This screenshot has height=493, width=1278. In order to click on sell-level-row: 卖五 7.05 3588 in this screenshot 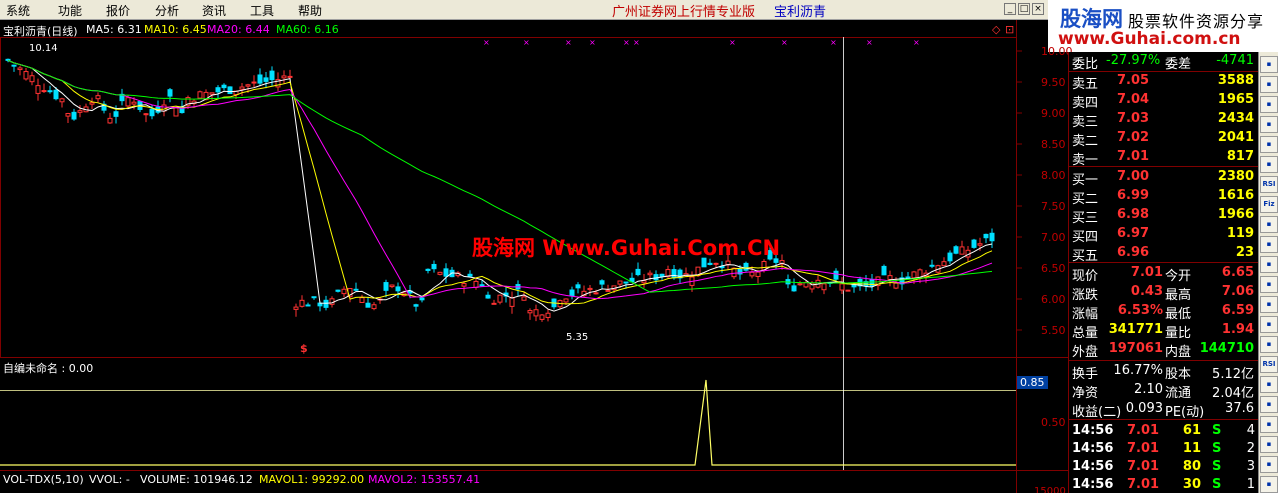, I will do `click(1164, 82)`.